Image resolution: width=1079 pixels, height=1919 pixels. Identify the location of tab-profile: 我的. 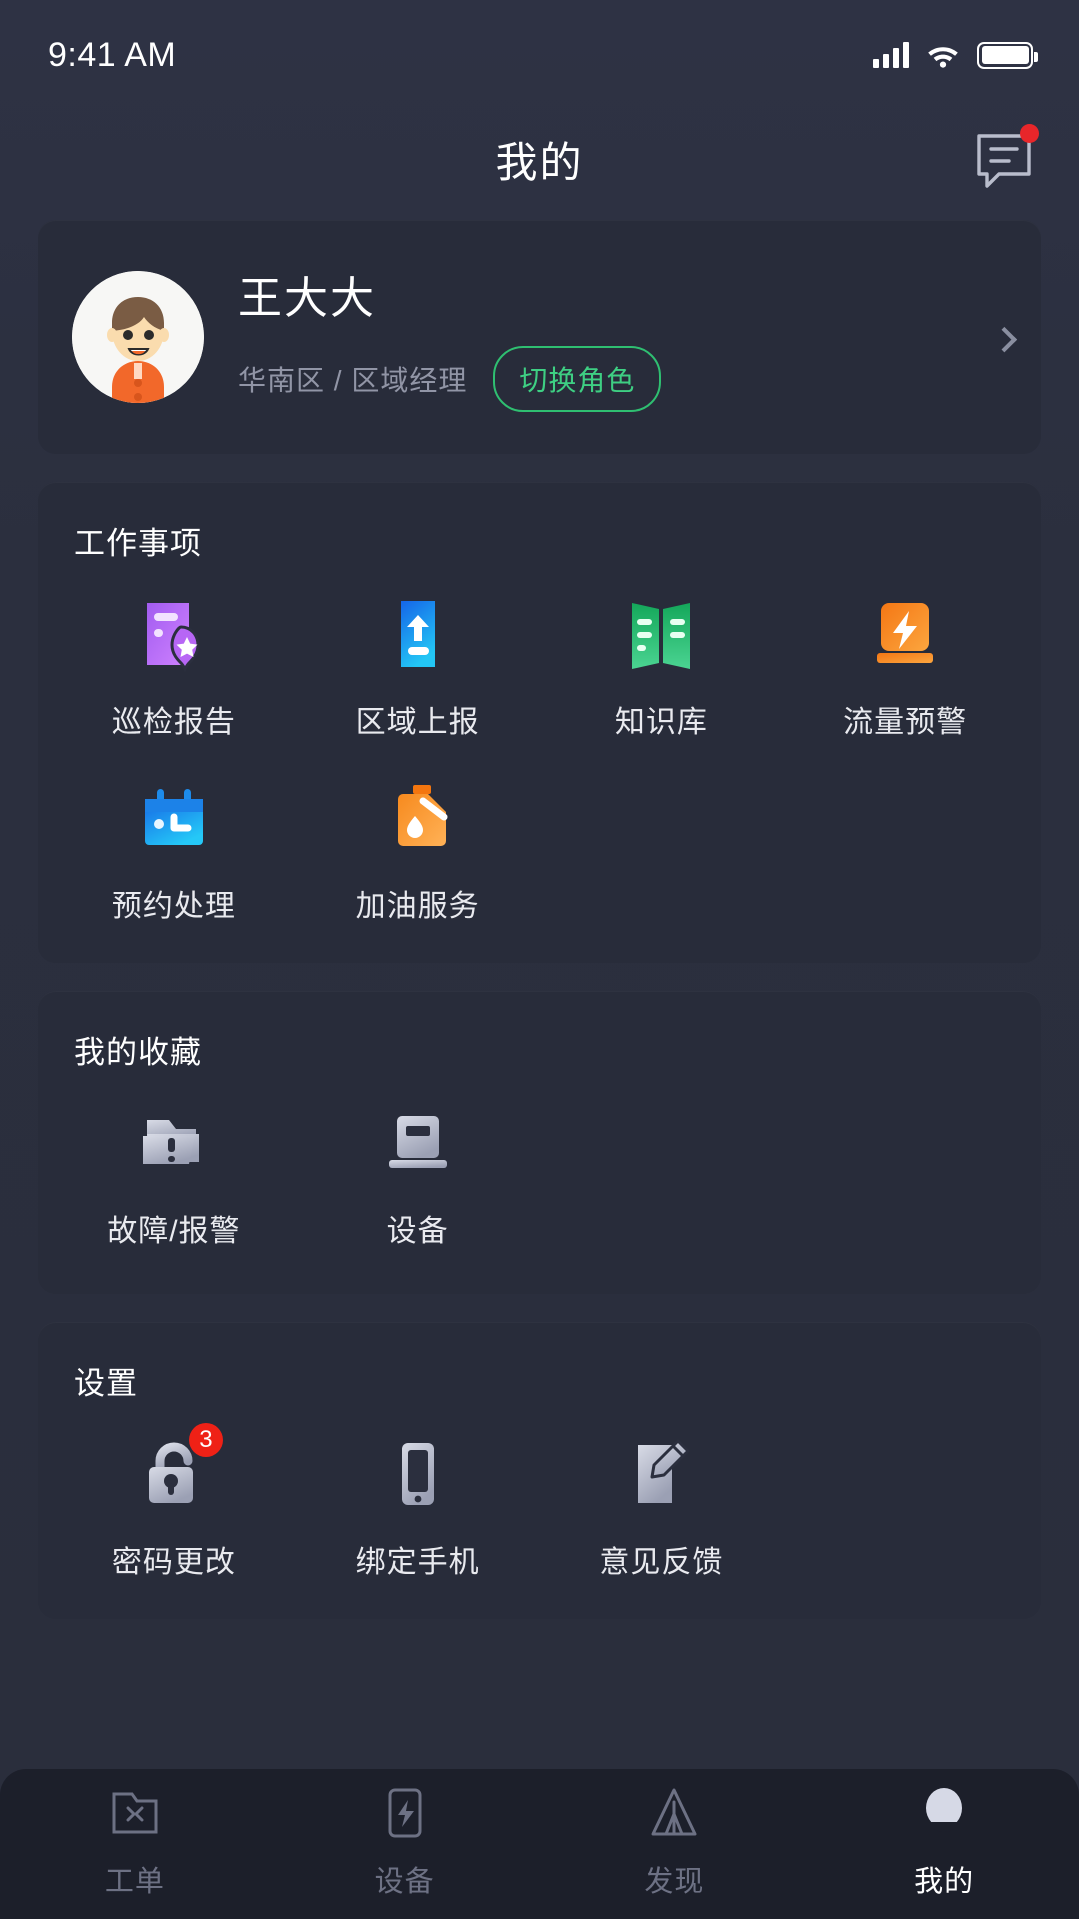
(944, 1841).